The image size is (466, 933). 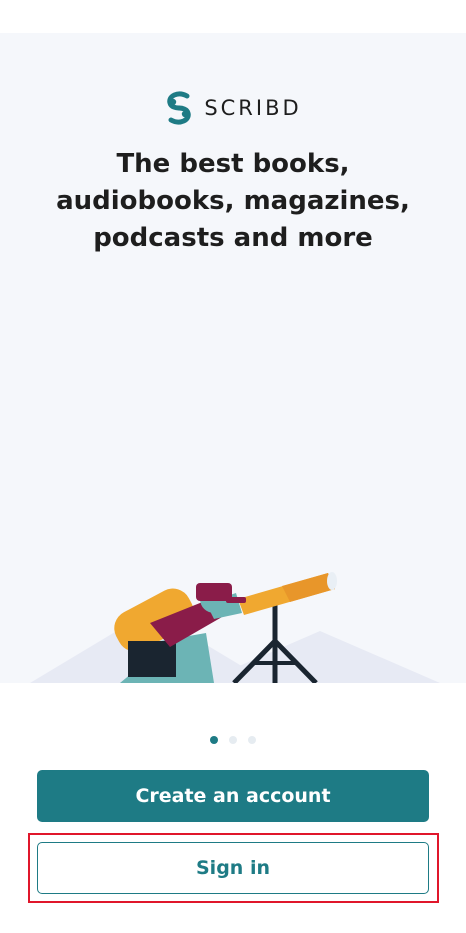 What do you see at coordinates (233, 796) in the screenshot?
I see `create-account-button: Create an account` at bounding box center [233, 796].